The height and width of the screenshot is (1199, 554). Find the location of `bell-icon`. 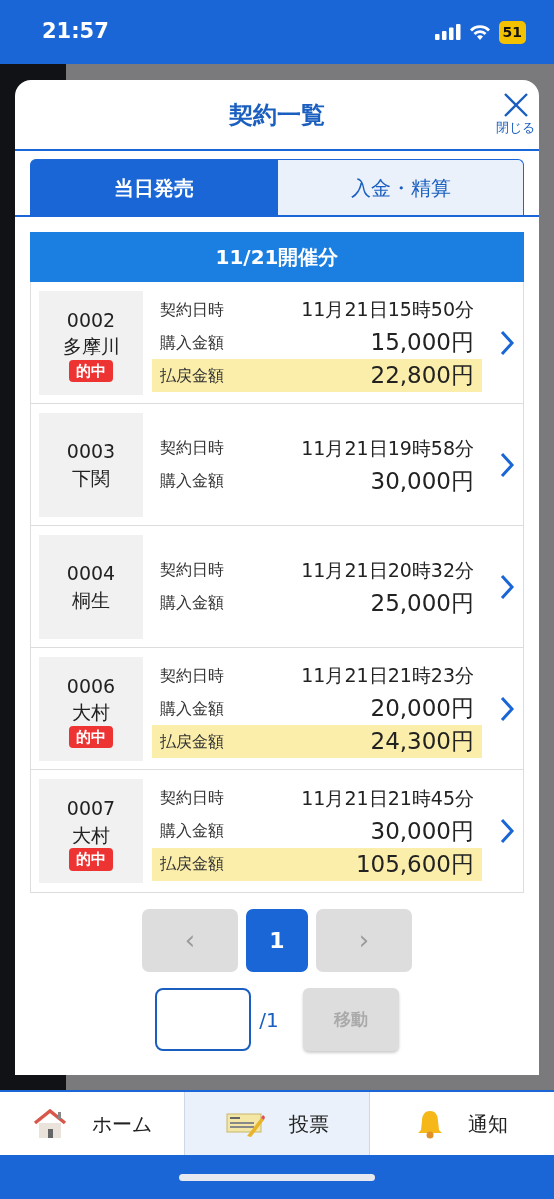

bell-icon is located at coordinates (430, 1123).